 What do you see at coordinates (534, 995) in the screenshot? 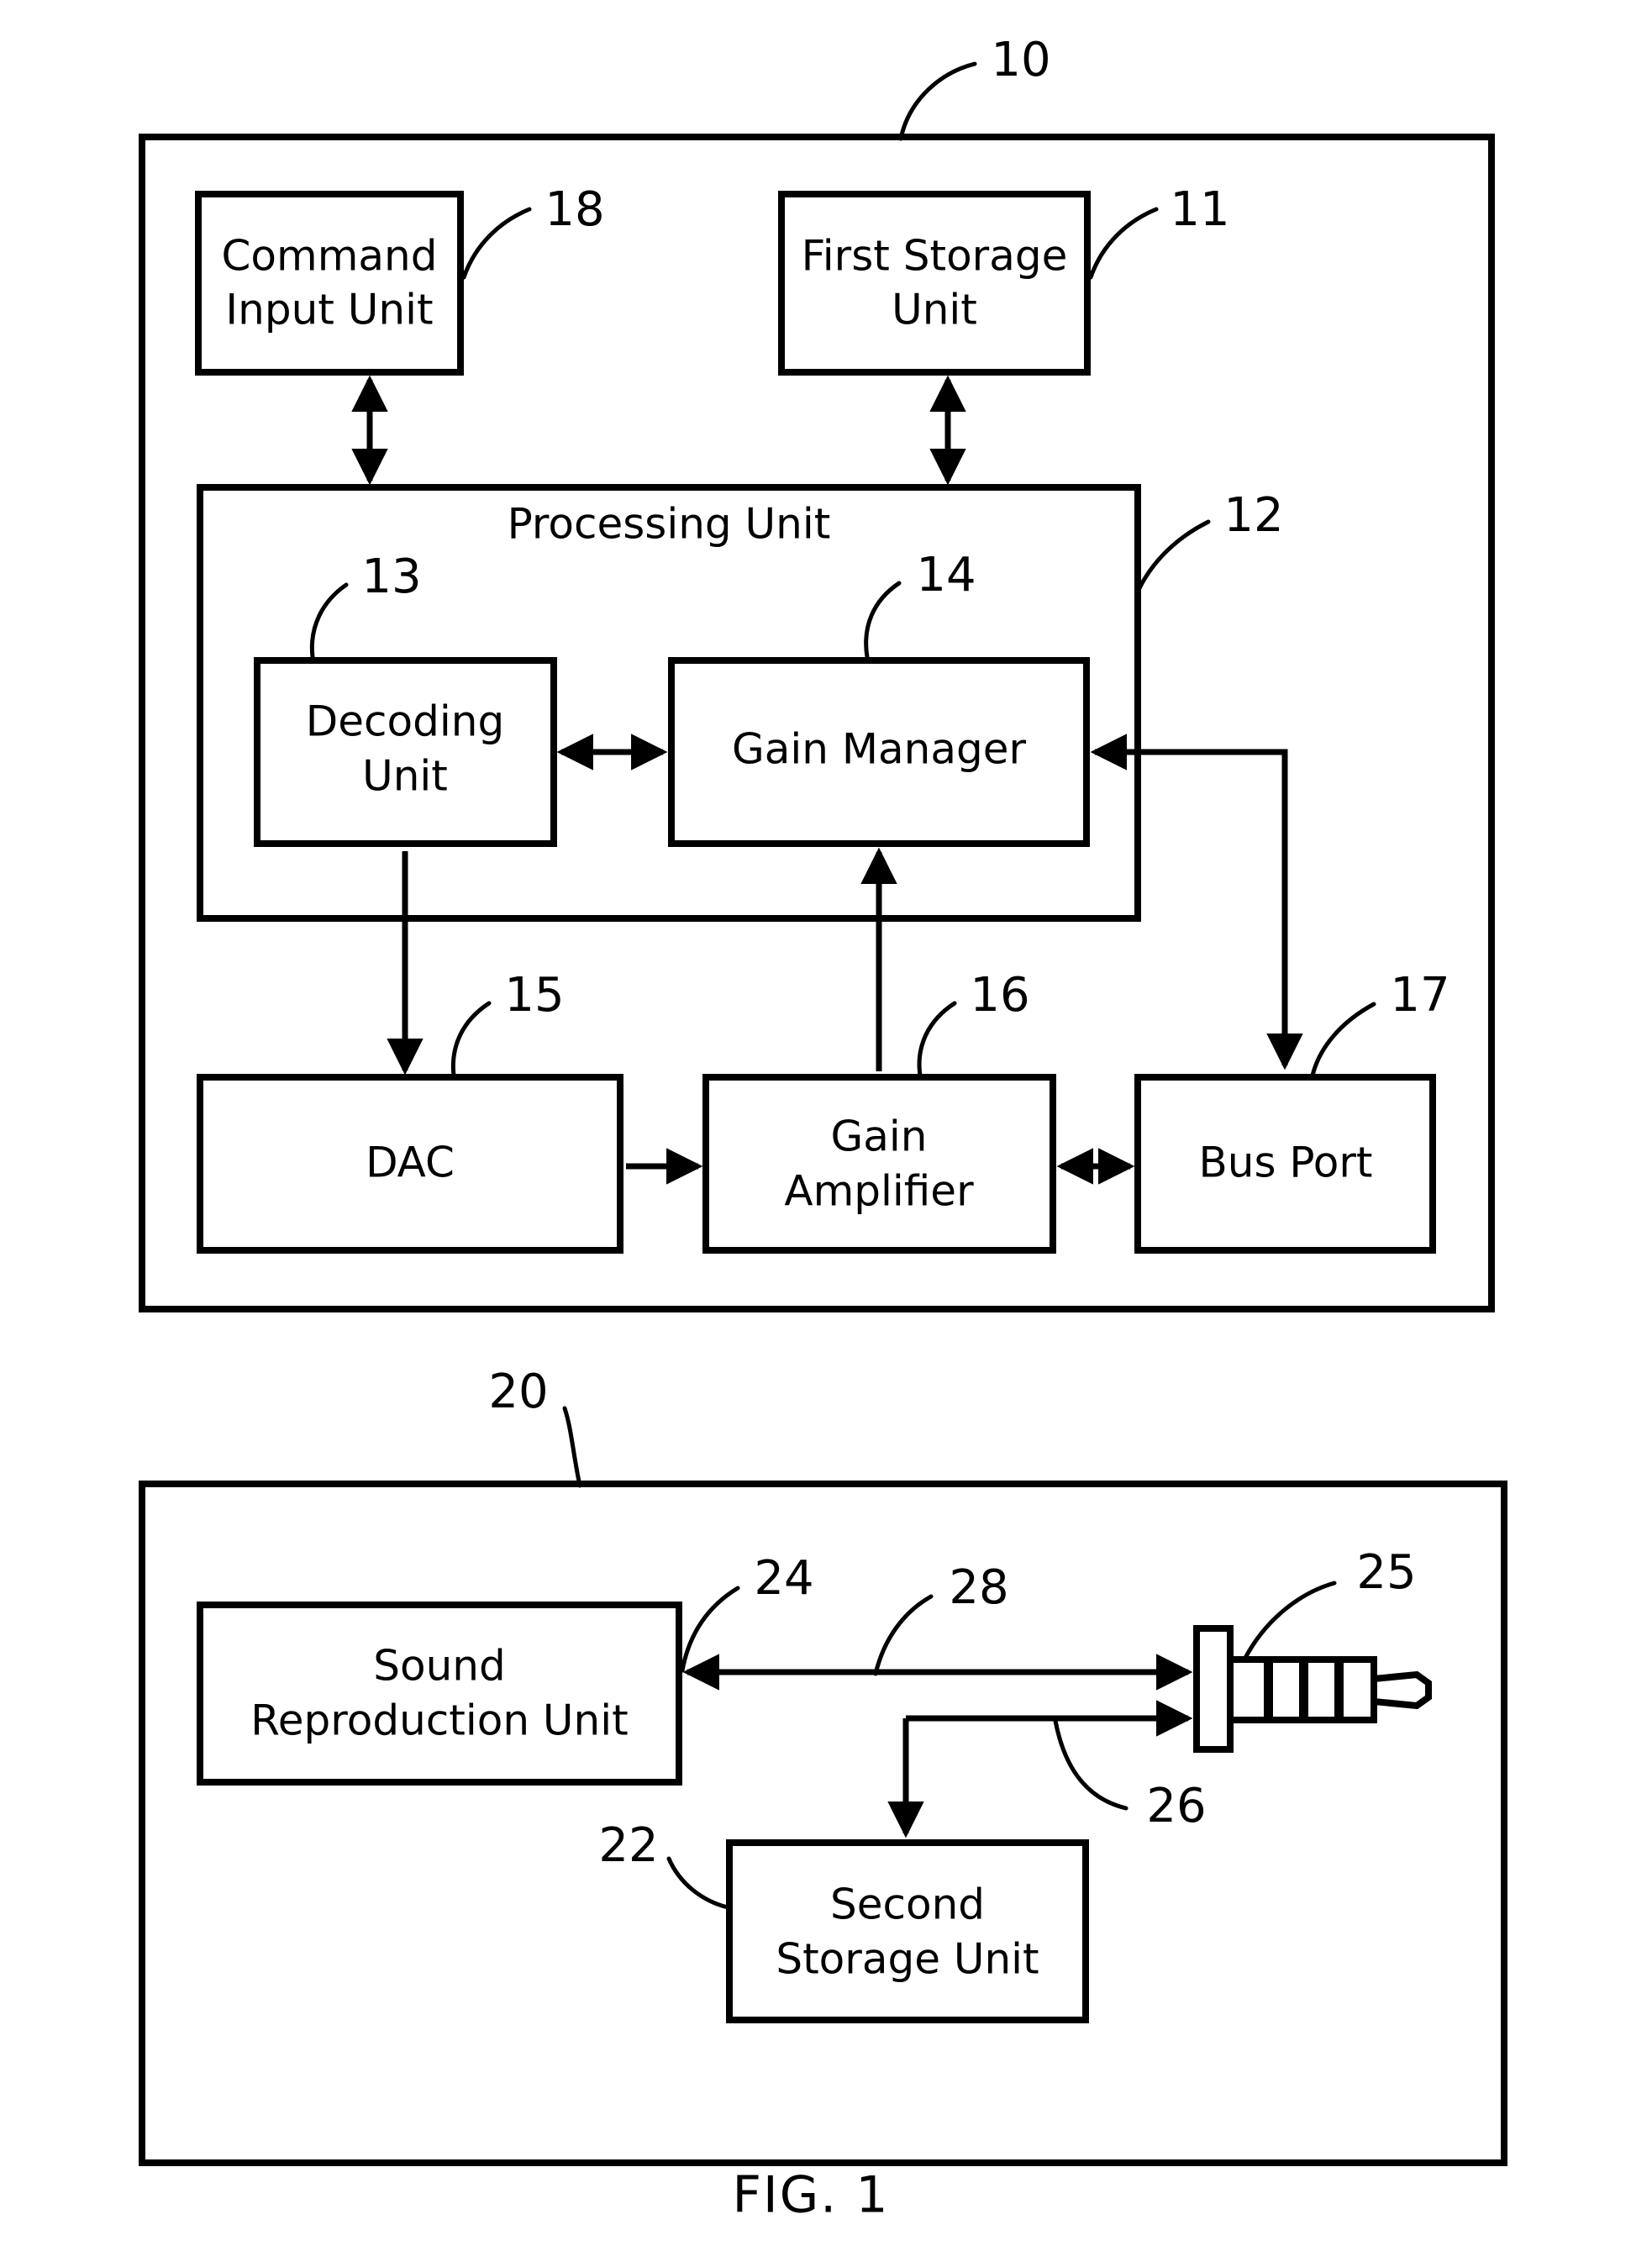
I see `ref-numeral-15: 15` at bounding box center [534, 995].